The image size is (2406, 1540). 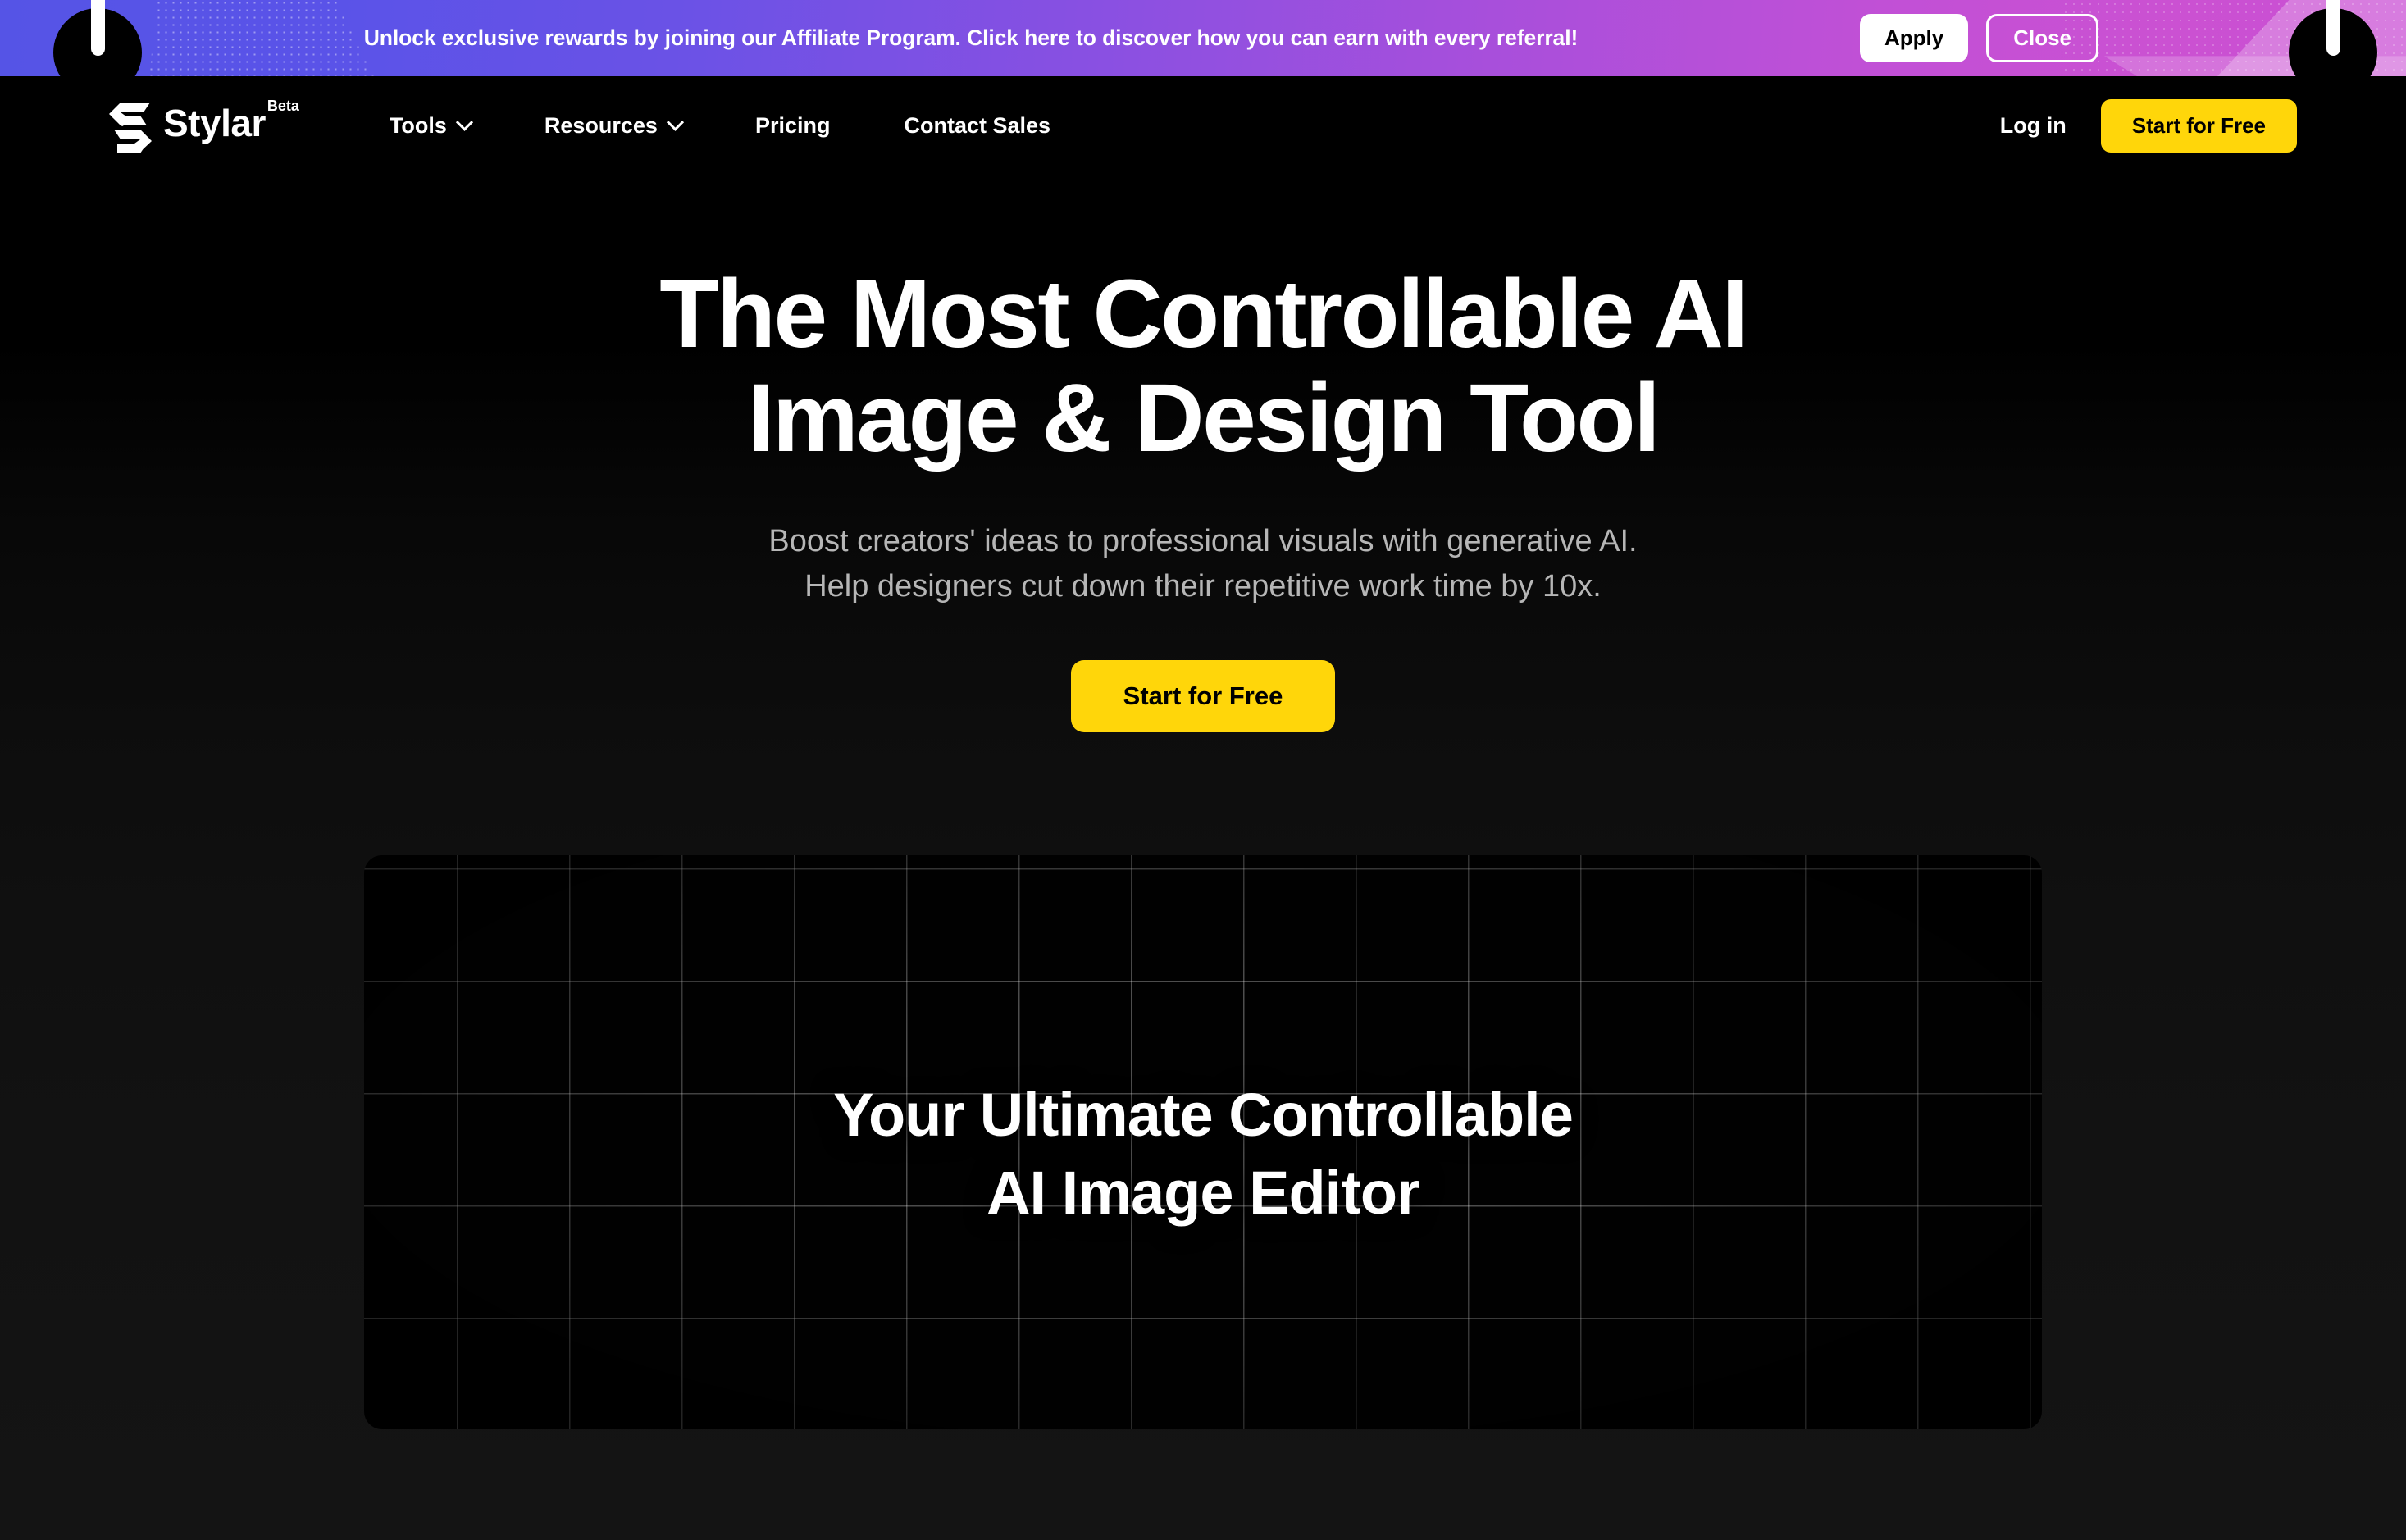 I want to click on nav-item-resources: Resources, so click(x=614, y=126).